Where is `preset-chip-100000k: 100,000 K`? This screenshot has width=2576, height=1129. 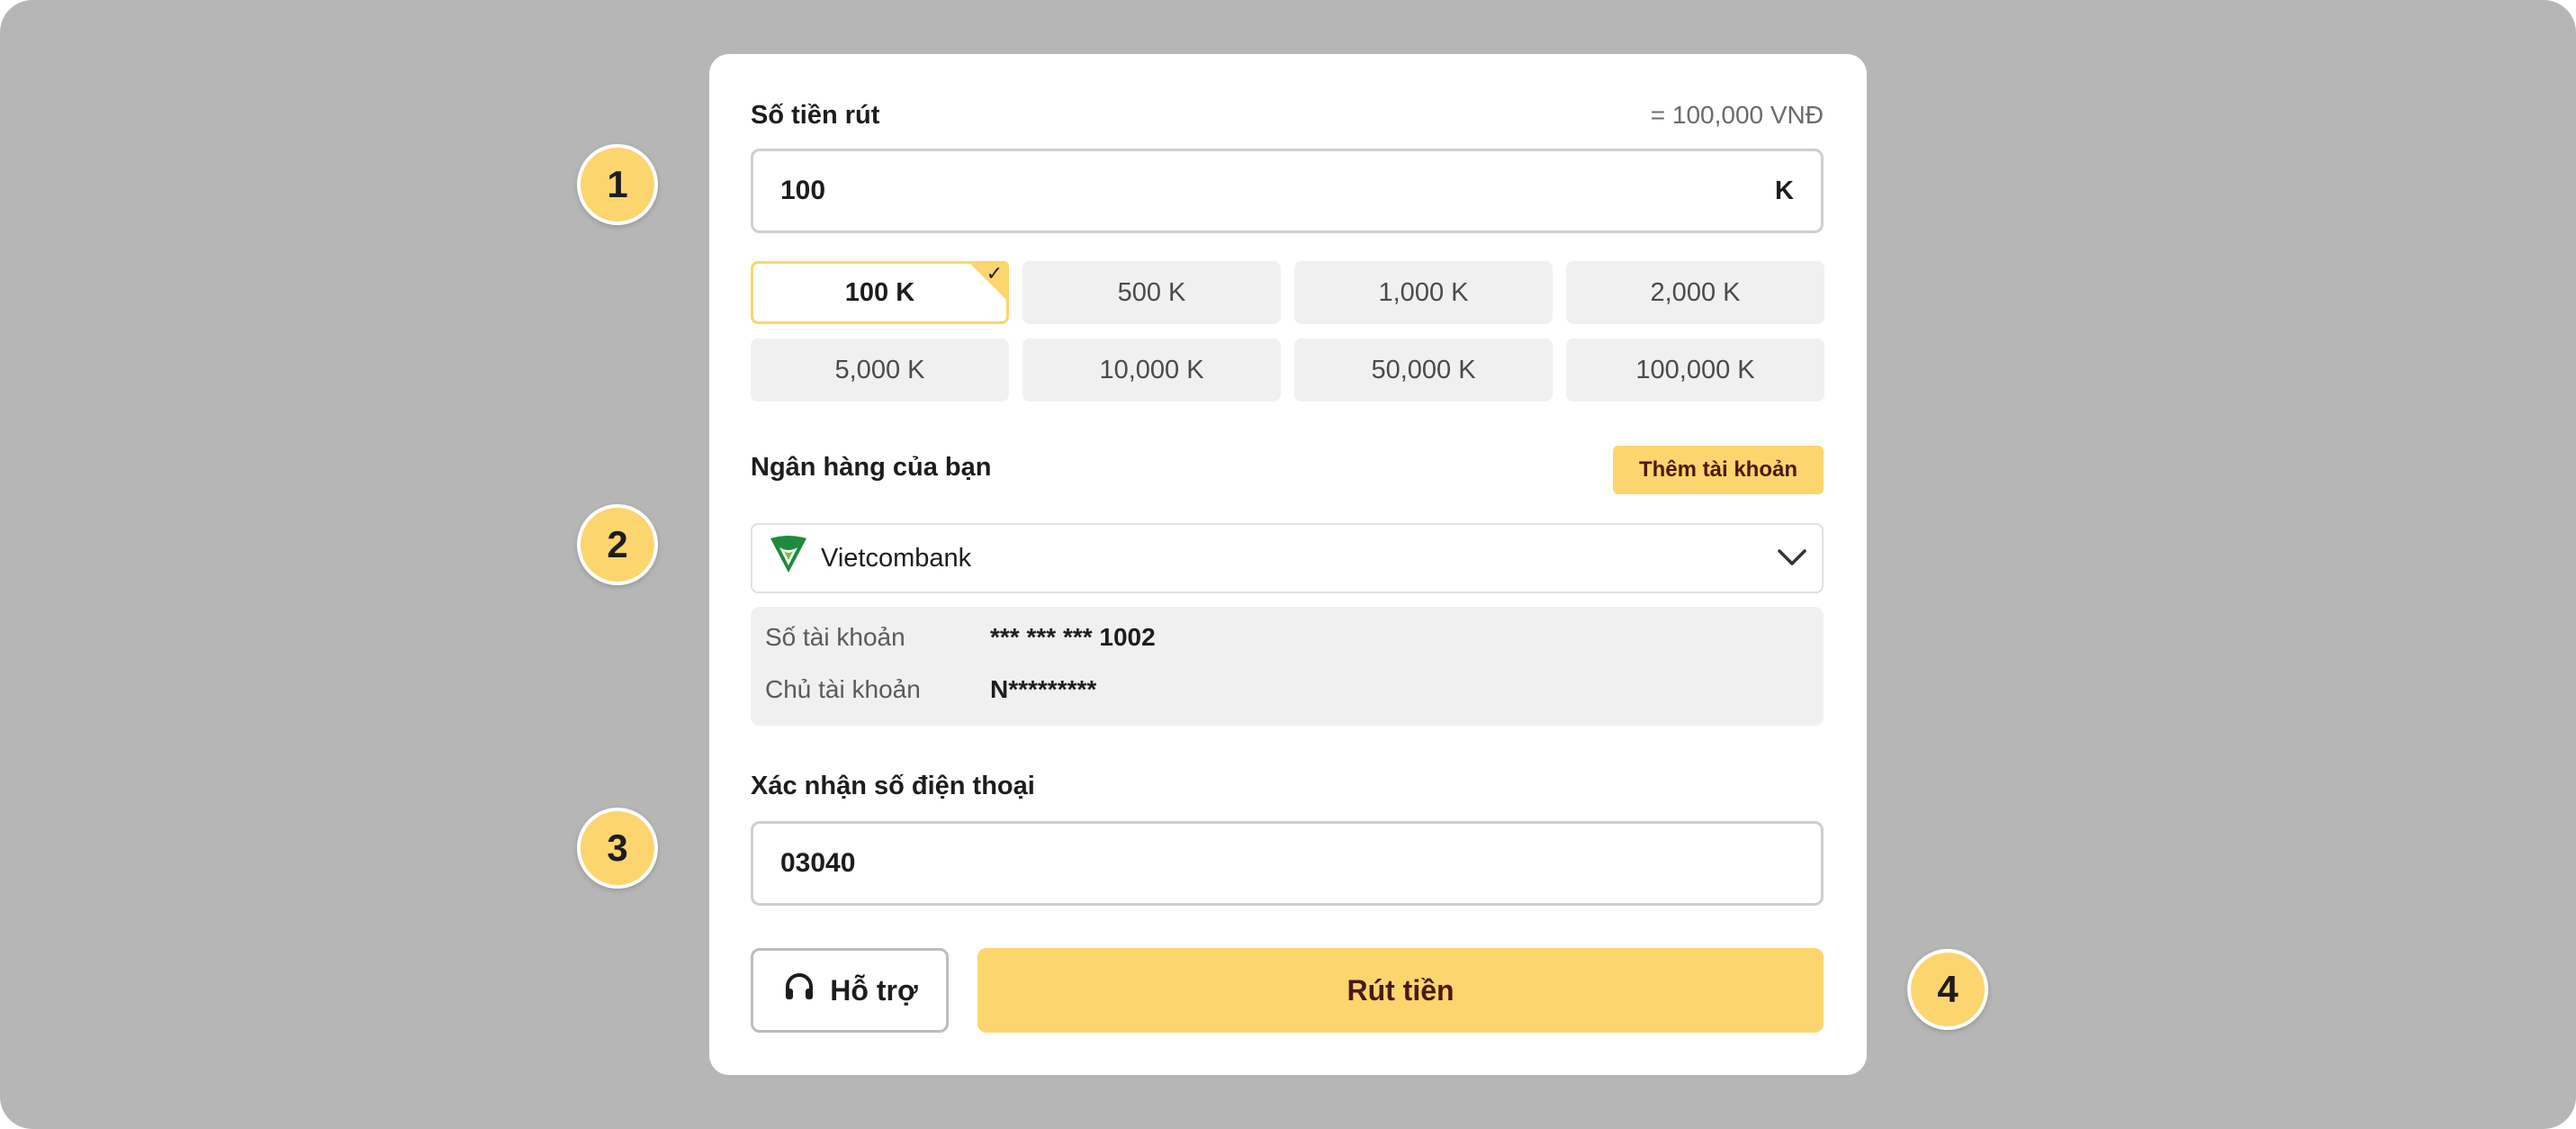
preset-chip-100000k: 100,000 K is located at coordinates (1695, 370).